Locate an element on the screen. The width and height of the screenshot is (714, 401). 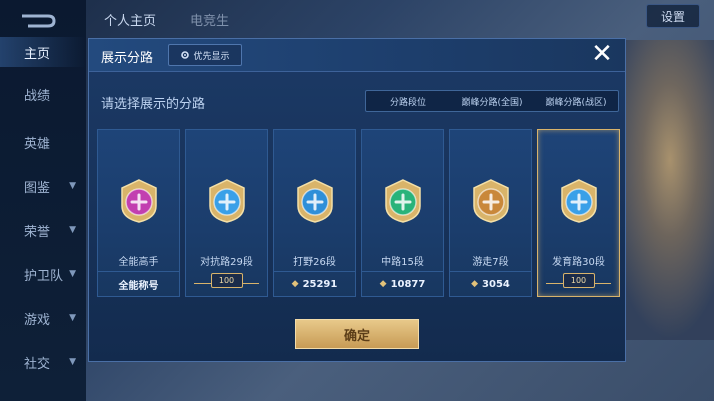
sidebar-item: 图鉴 ▼ is located at coordinates (43, 186).